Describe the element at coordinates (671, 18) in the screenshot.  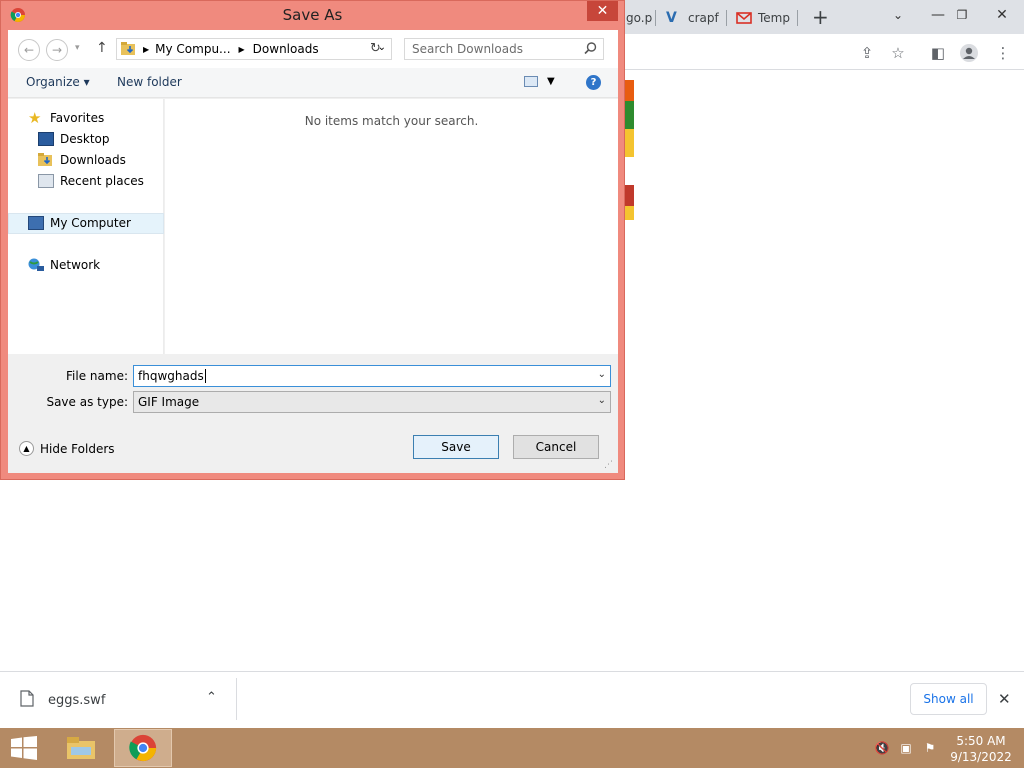
I see `v-logo-icon: V` at that location.